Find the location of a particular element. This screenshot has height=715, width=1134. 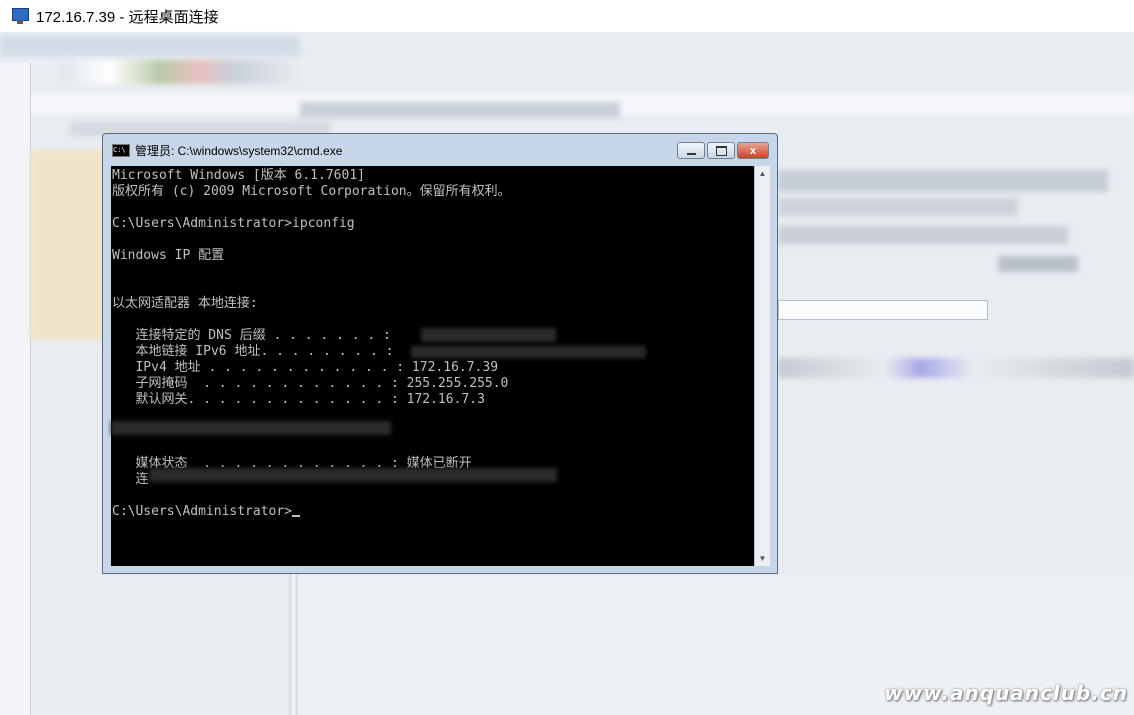

console-prompt: C:\Users\Administrator> is located at coordinates (202, 511).